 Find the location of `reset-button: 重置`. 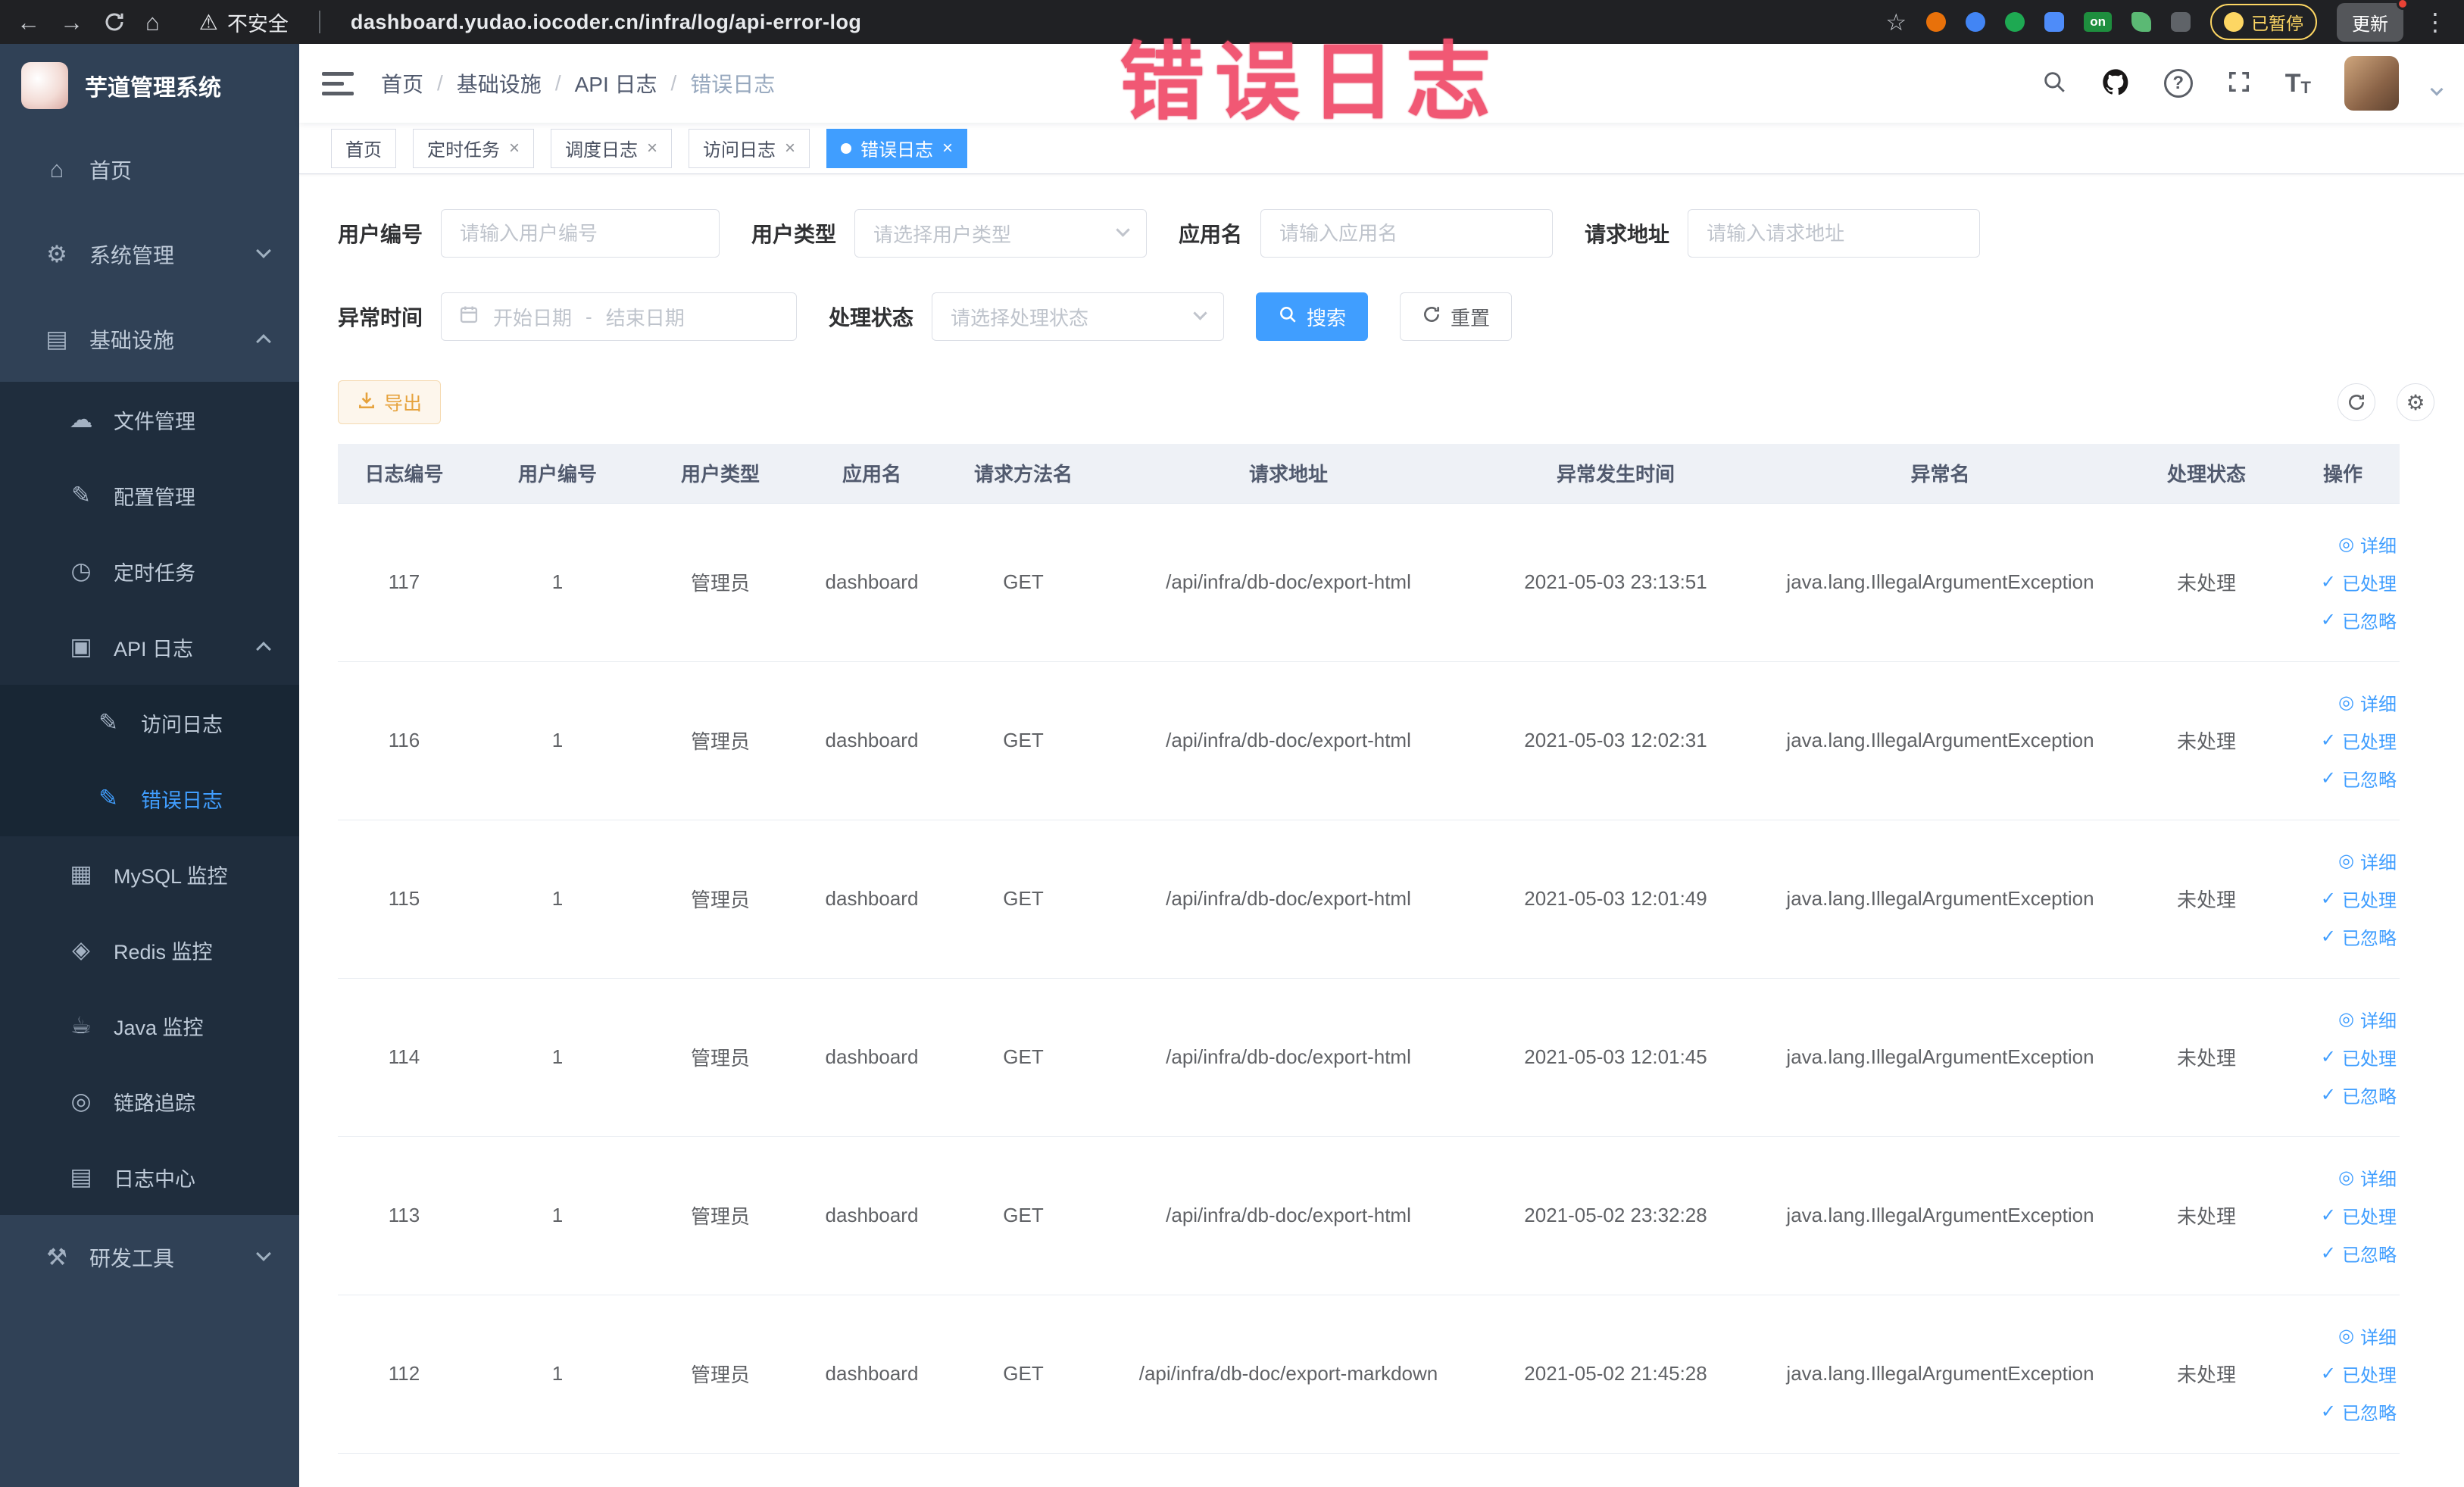

reset-button: 重置 is located at coordinates (1456, 316).